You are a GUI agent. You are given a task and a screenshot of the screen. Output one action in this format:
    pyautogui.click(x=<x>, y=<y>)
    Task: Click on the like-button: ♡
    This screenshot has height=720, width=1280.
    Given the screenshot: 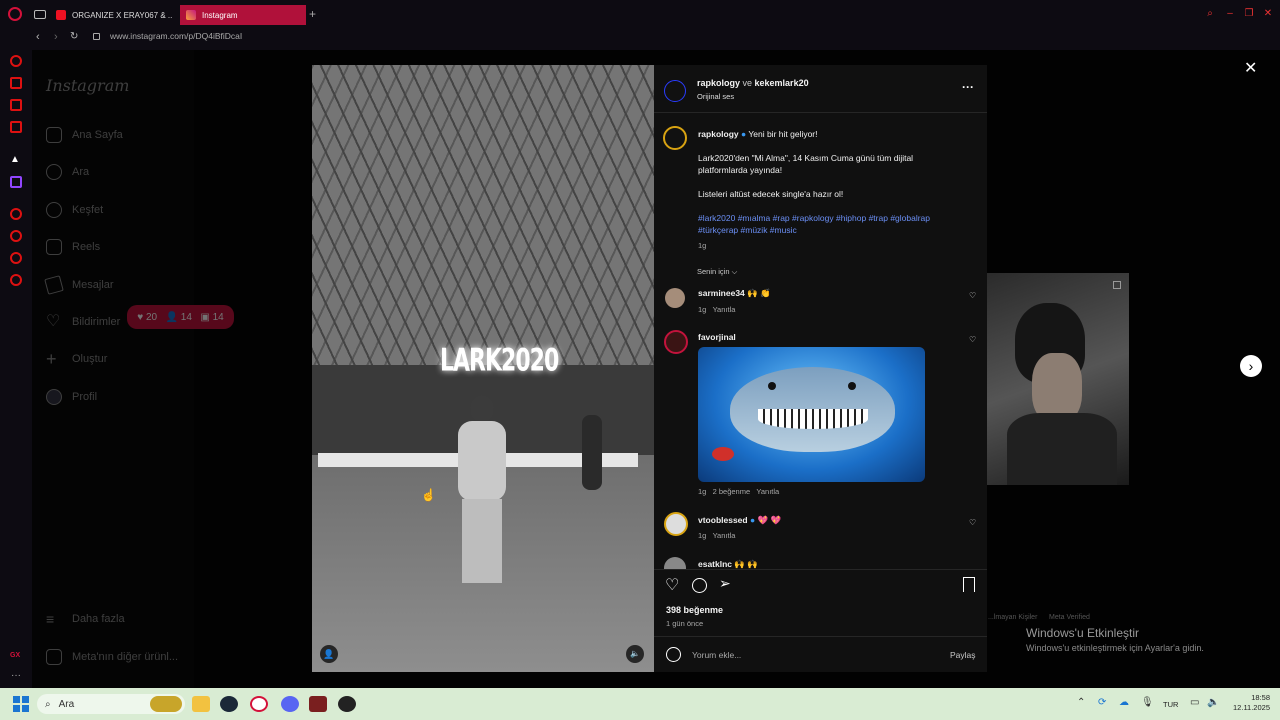 What is the action you would take?
    pyautogui.click(x=672, y=585)
    